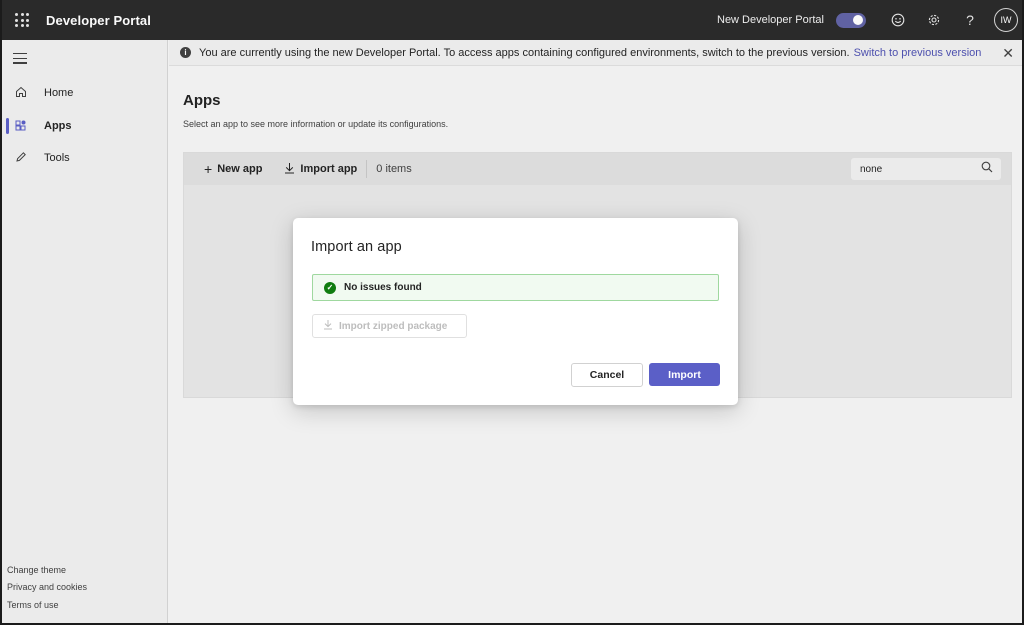  What do you see at coordinates (328, 326) in the screenshot?
I see `download-icon` at bounding box center [328, 326].